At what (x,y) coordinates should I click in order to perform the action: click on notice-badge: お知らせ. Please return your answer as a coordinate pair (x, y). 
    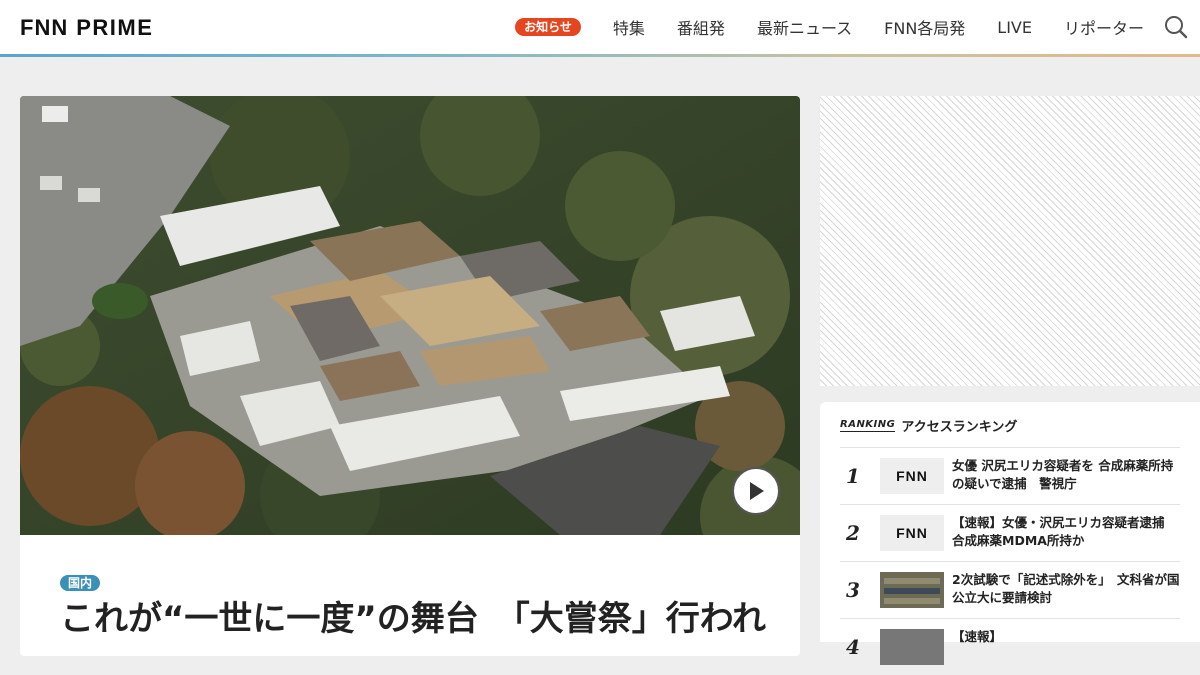
    Looking at the image, I should click on (548, 27).